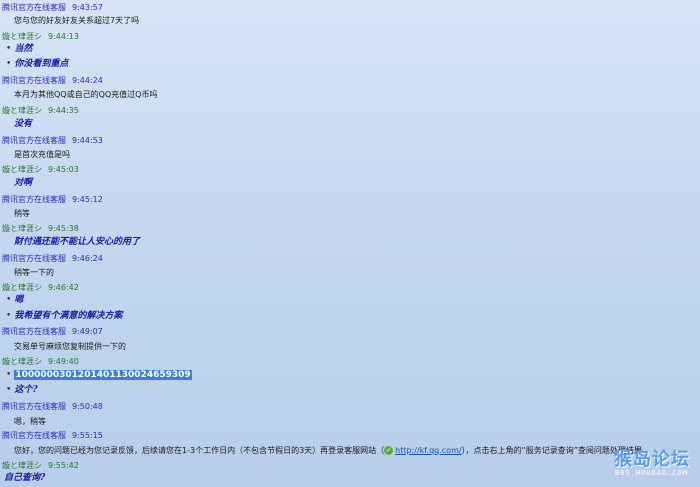 This screenshot has height=487, width=700. What do you see at coordinates (77, 242) in the screenshot?
I see `message-text: 财付通还能不能让人安心的用了` at bounding box center [77, 242].